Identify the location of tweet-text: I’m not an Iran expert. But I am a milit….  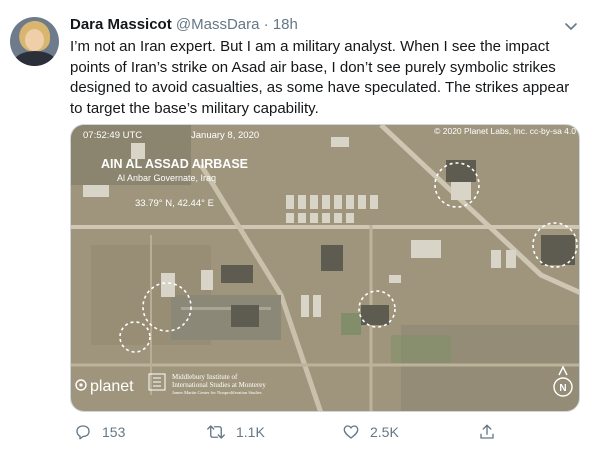
(320, 77).